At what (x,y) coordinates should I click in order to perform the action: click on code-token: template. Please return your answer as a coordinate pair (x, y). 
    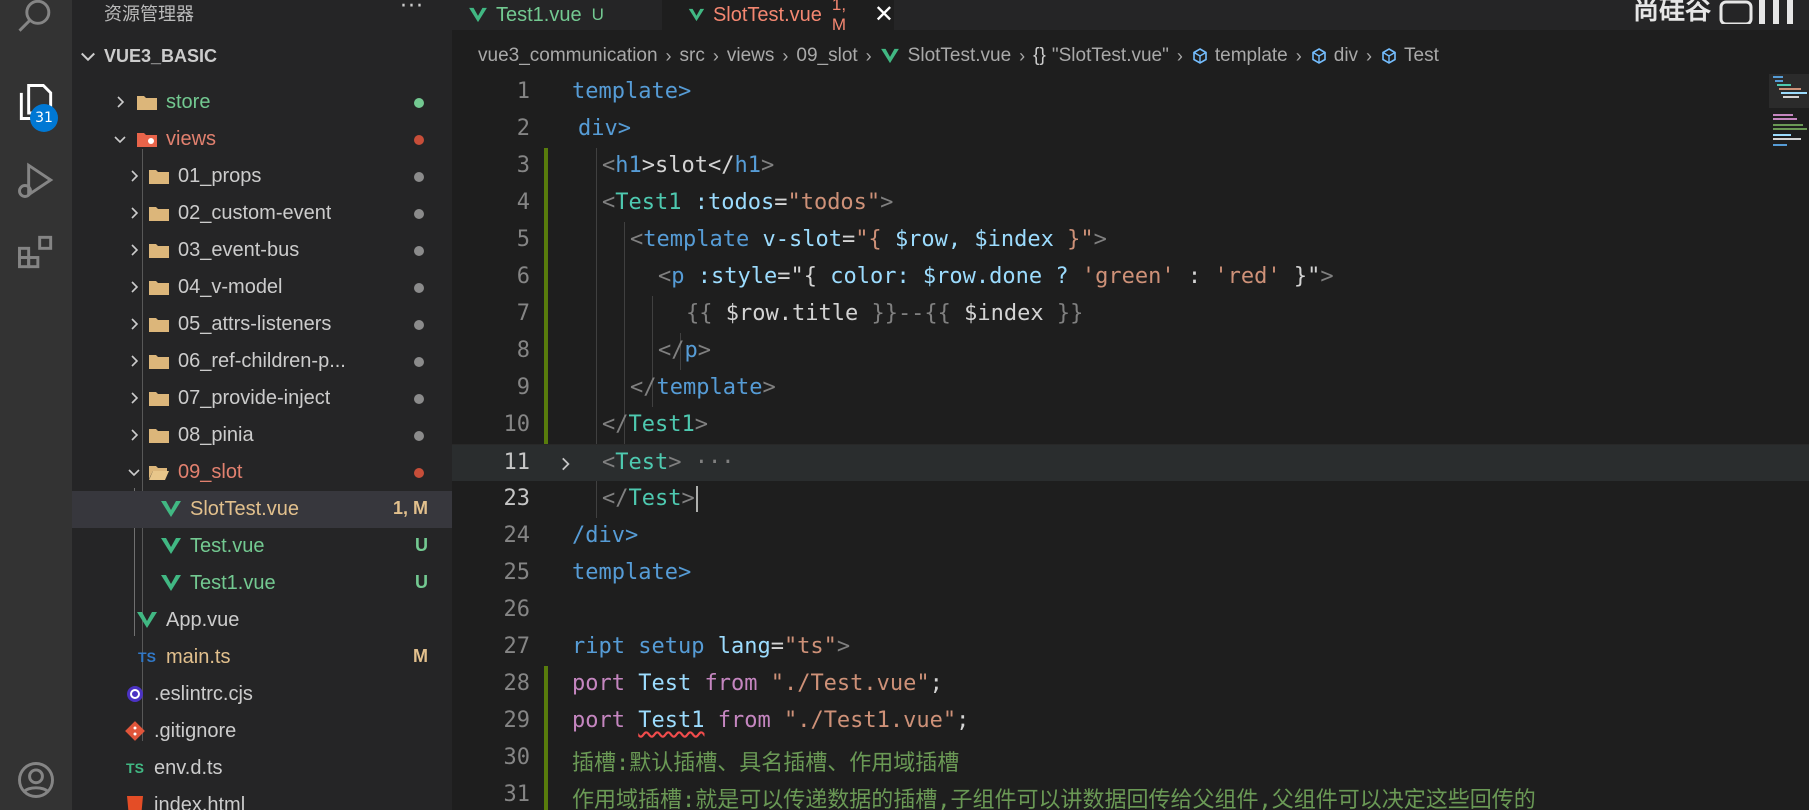
    Looking at the image, I should click on (709, 387).